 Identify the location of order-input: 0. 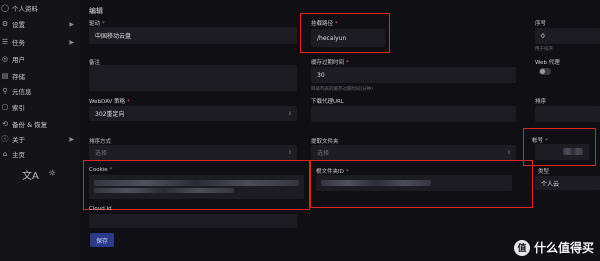
(567, 36).